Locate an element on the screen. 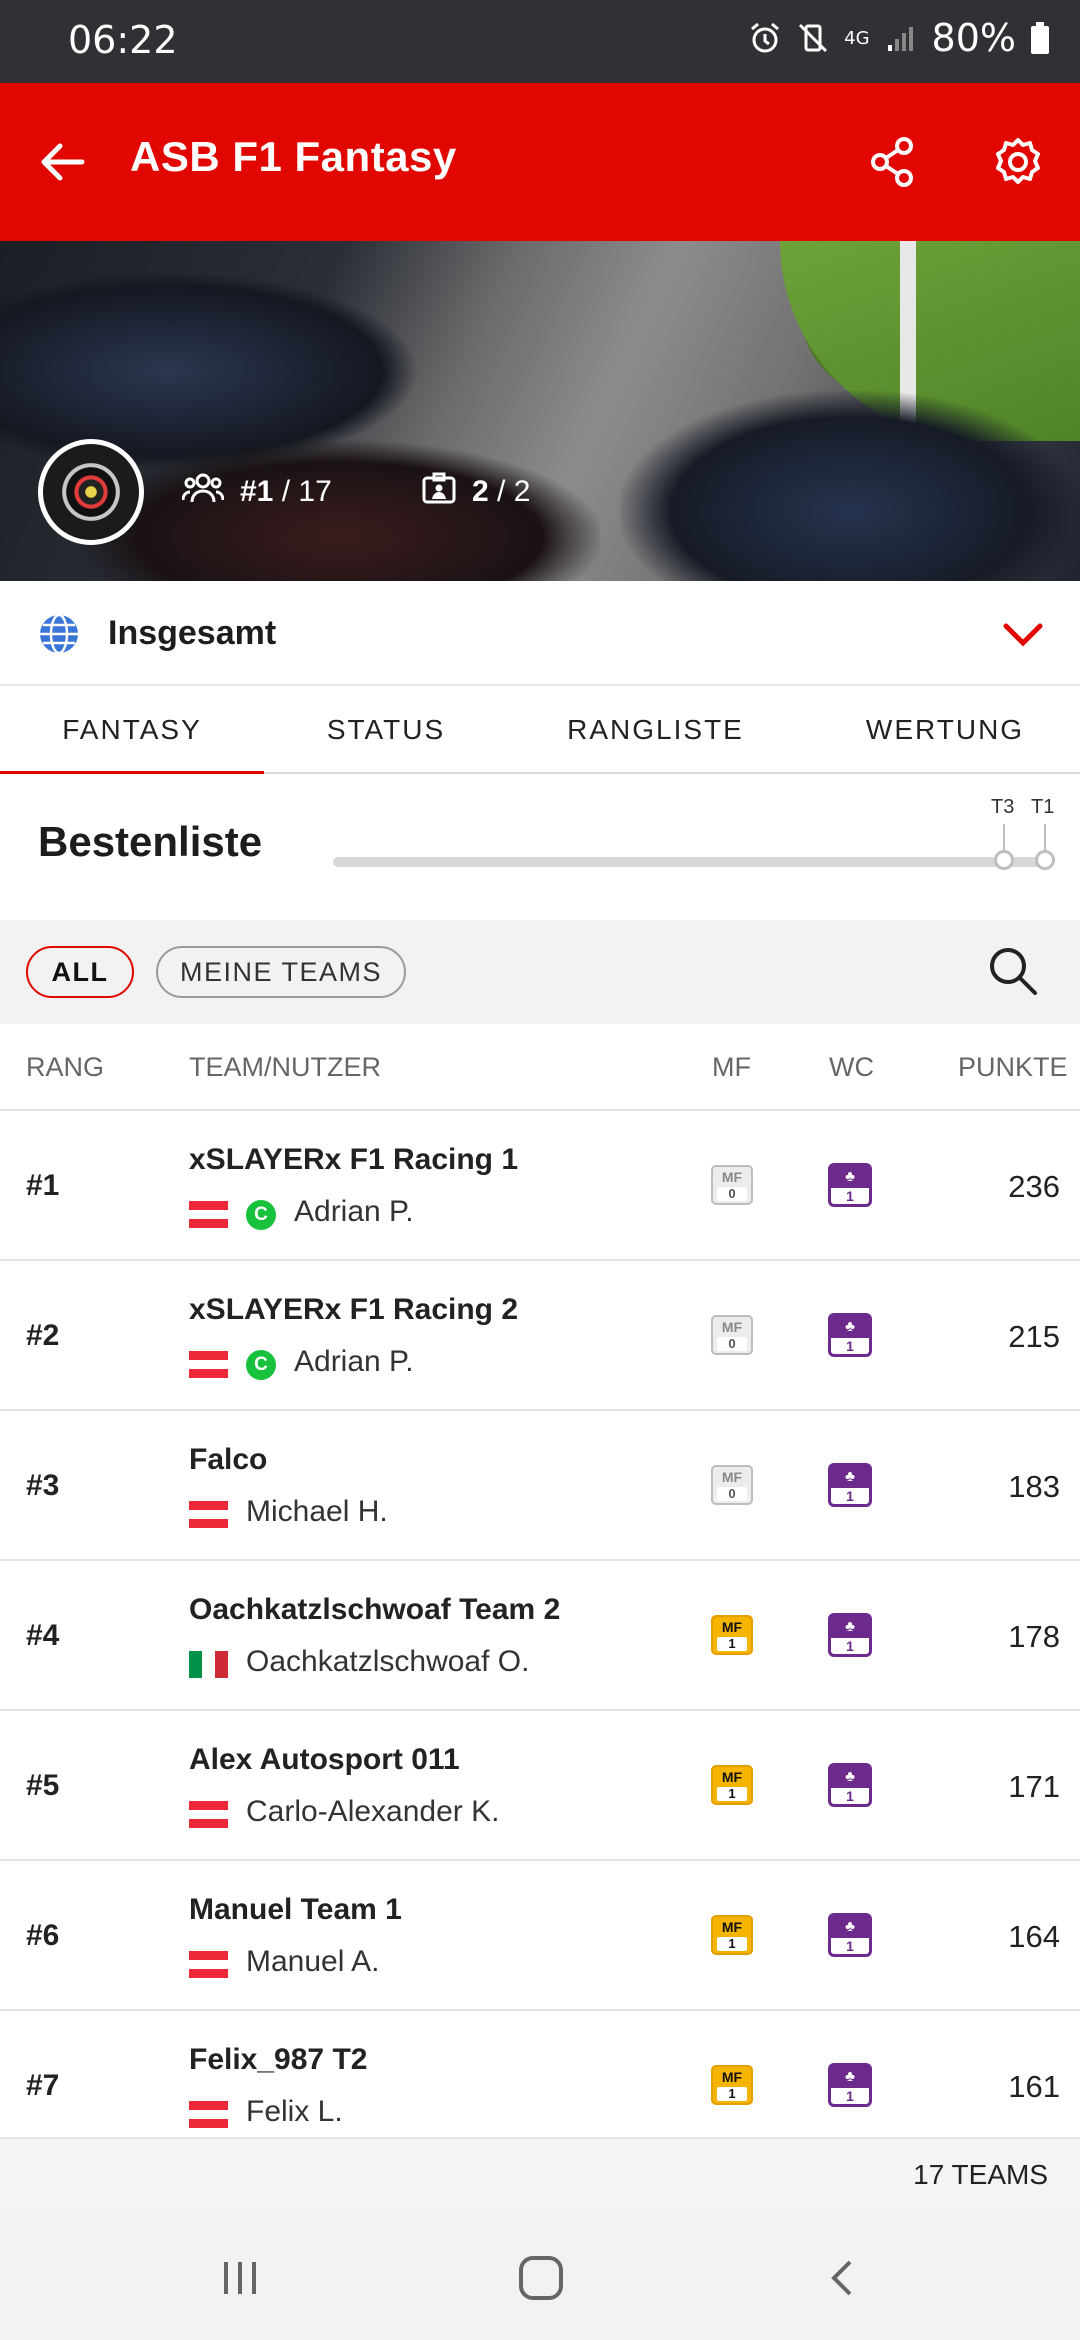  tab-bar: FANTASY STATUS RANGLISTE WERTUNG is located at coordinates (540, 731).